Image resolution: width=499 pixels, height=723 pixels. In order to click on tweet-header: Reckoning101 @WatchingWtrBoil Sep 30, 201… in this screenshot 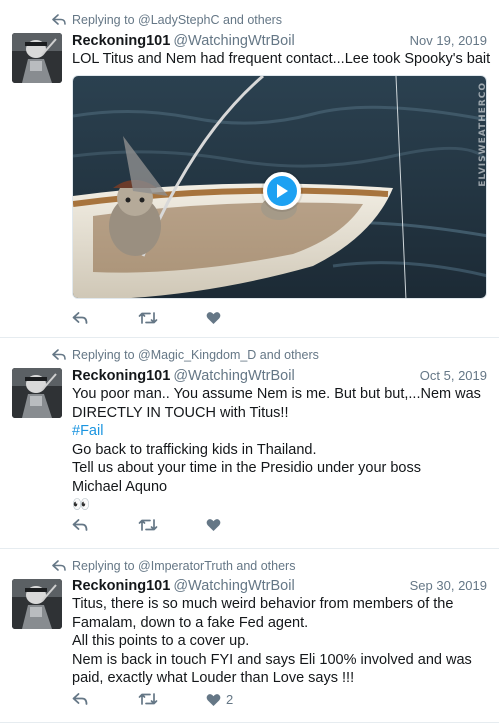, I will do `click(279, 587)`.